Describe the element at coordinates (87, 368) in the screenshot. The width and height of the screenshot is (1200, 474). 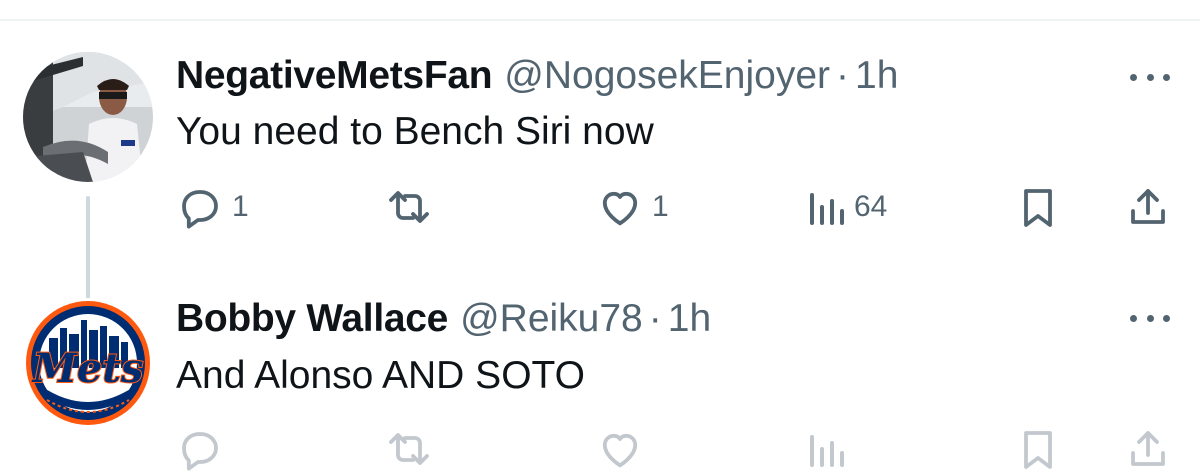
I see `mets-logo-text: Mets` at that location.